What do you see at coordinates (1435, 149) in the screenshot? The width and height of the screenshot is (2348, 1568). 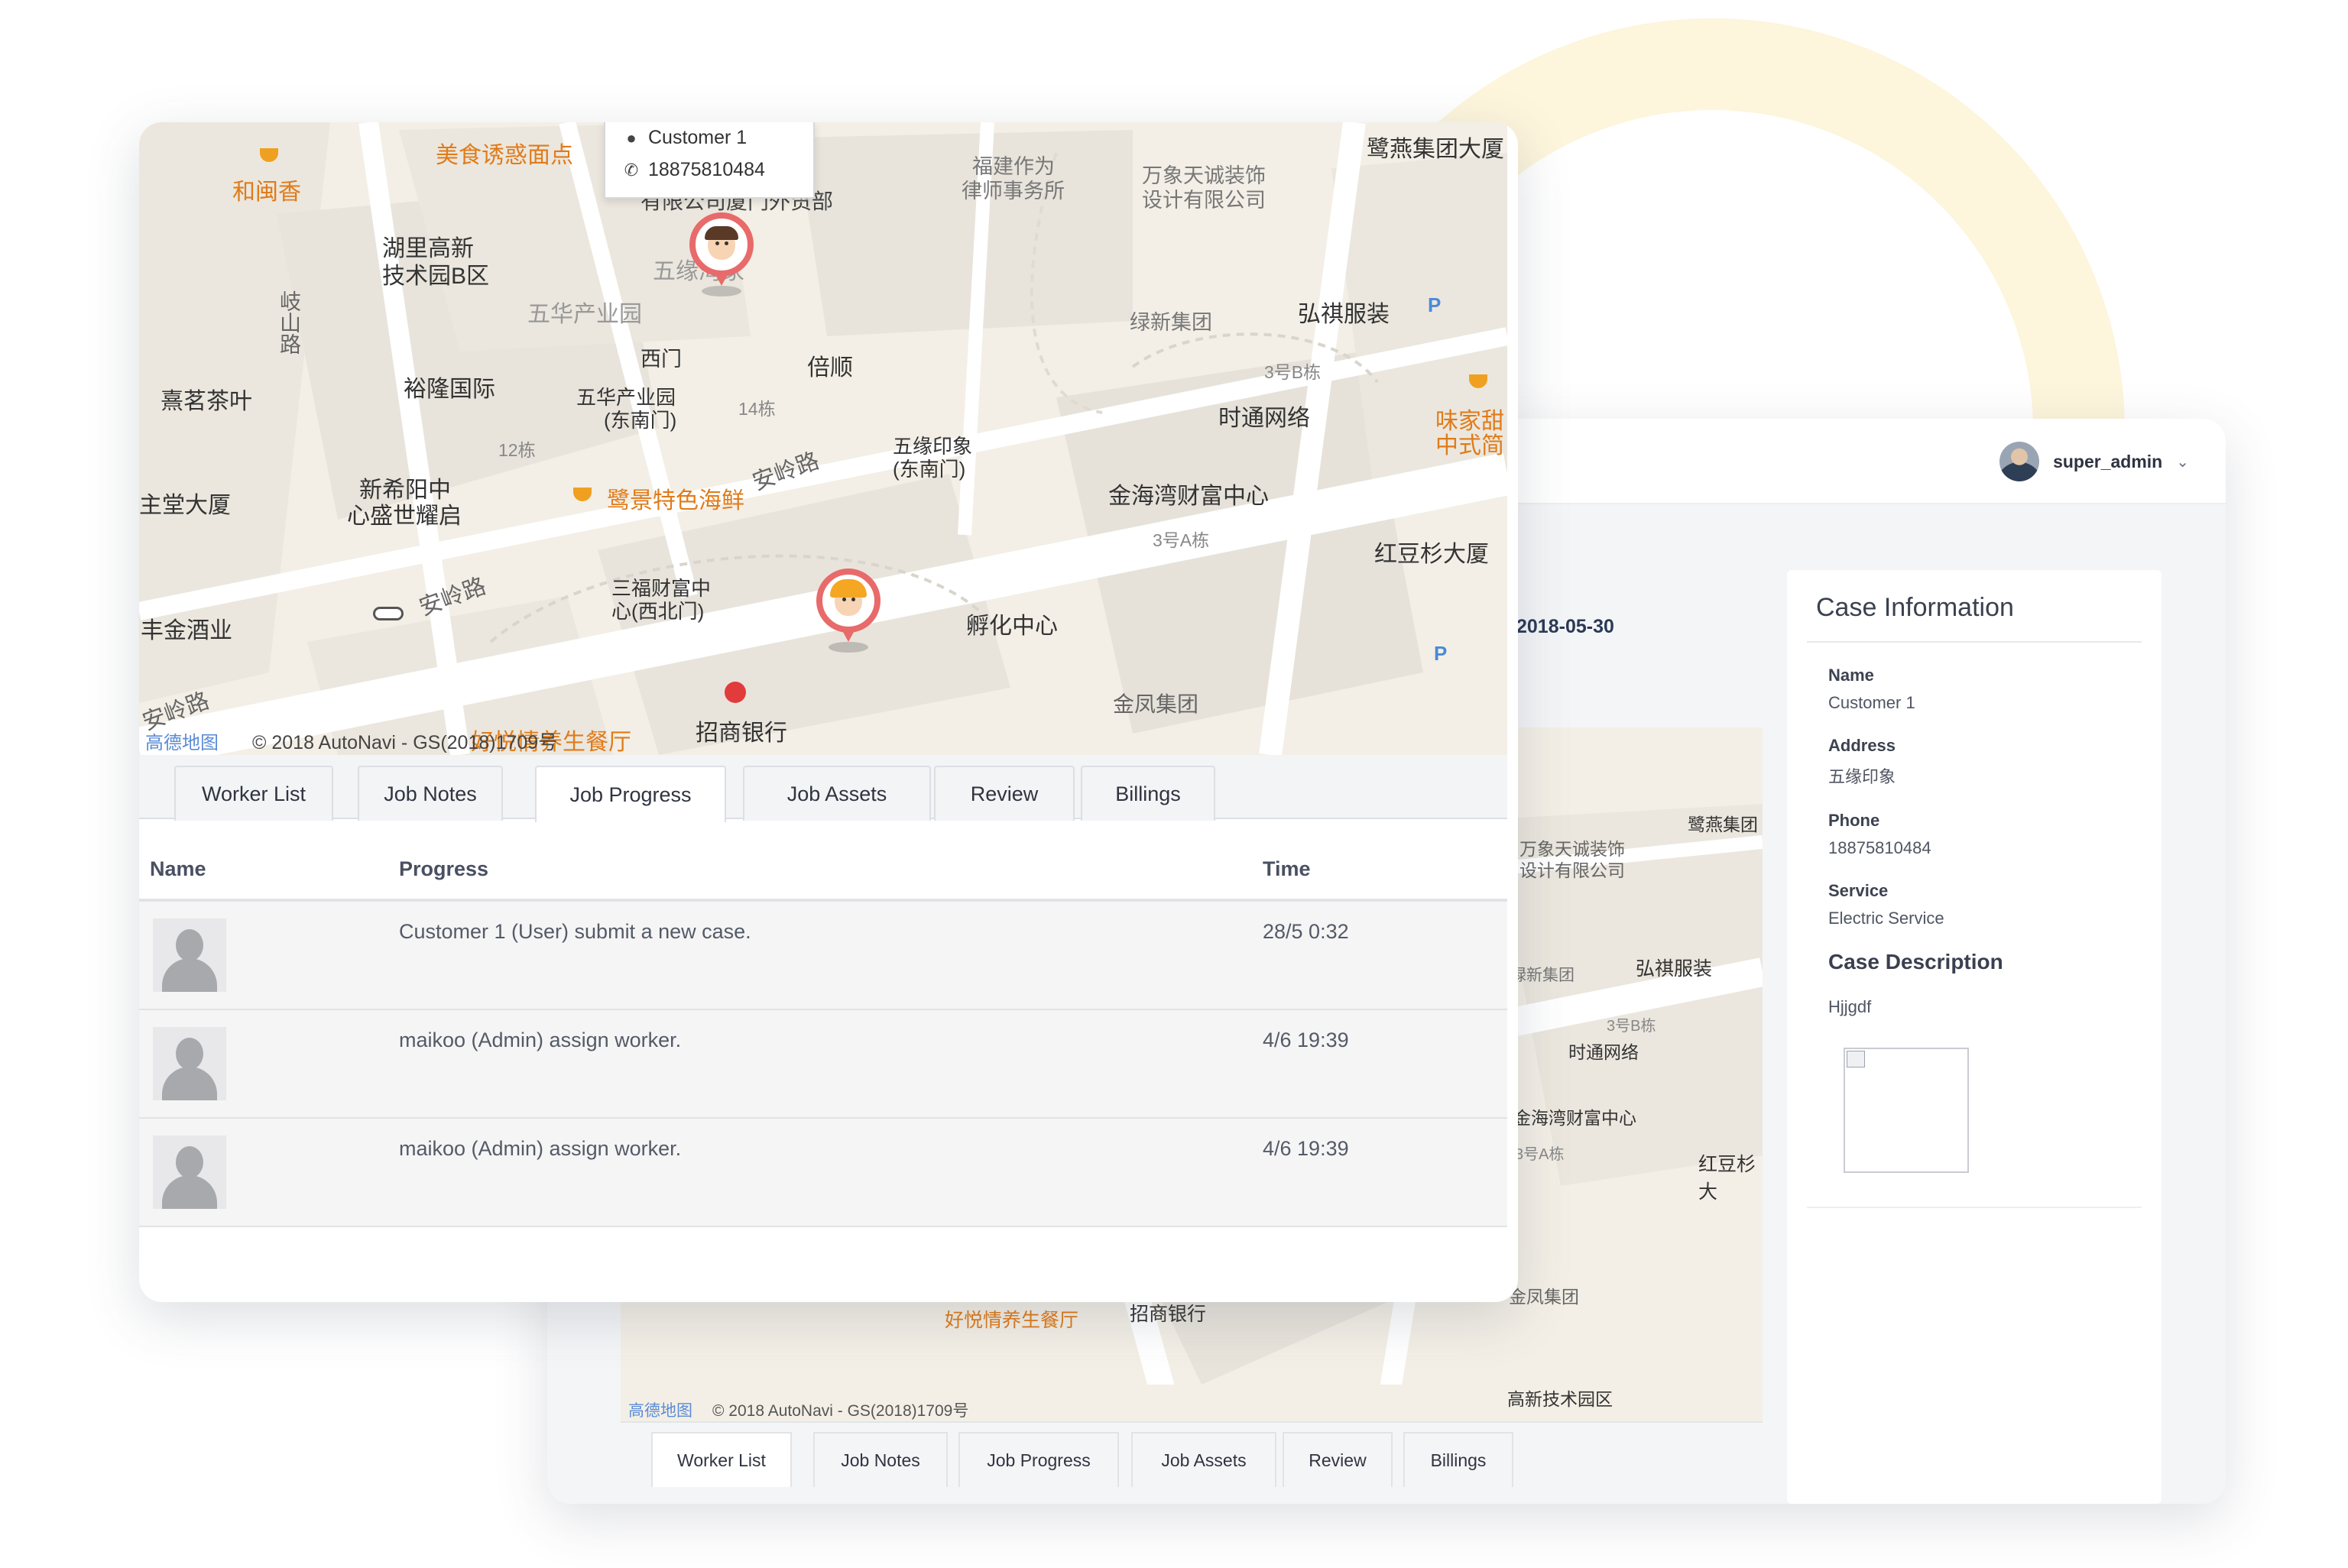 I see `map-label: 鹭燕集团大厦` at bounding box center [1435, 149].